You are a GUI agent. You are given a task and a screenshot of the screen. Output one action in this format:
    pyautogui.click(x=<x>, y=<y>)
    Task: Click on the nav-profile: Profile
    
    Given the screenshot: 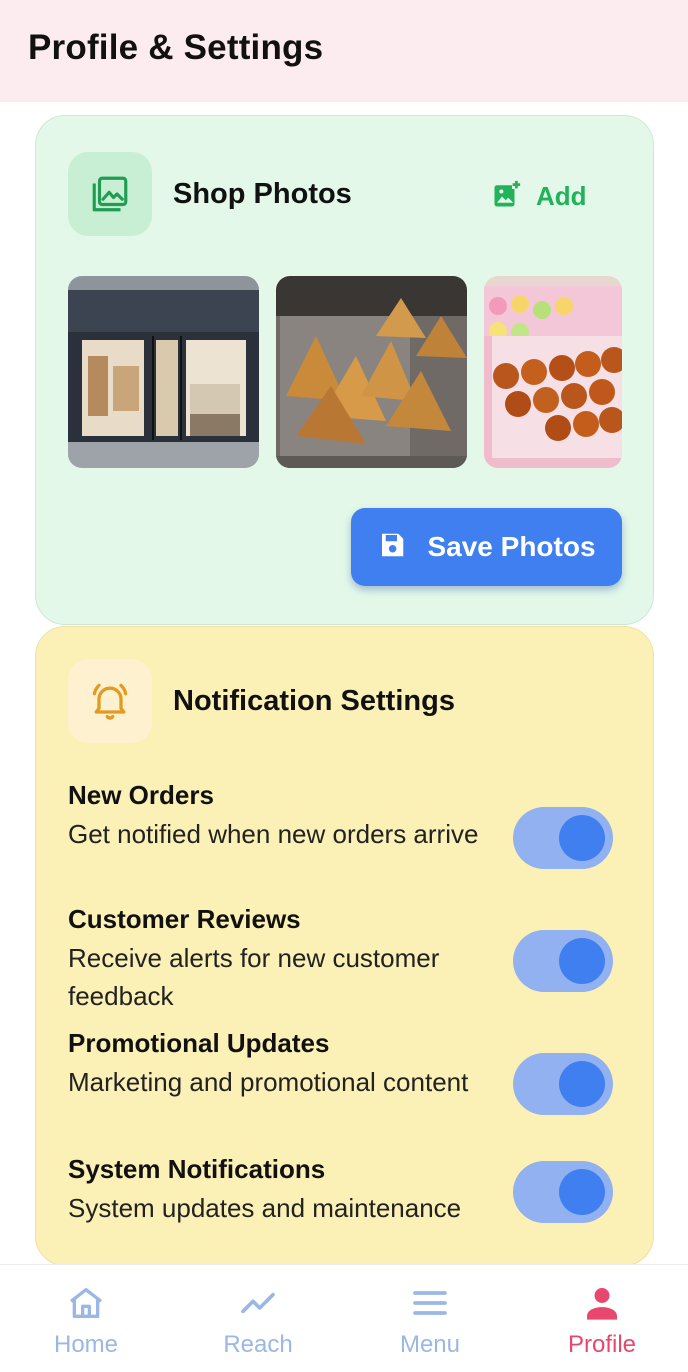 What is the action you would take?
    pyautogui.click(x=602, y=1318)
    